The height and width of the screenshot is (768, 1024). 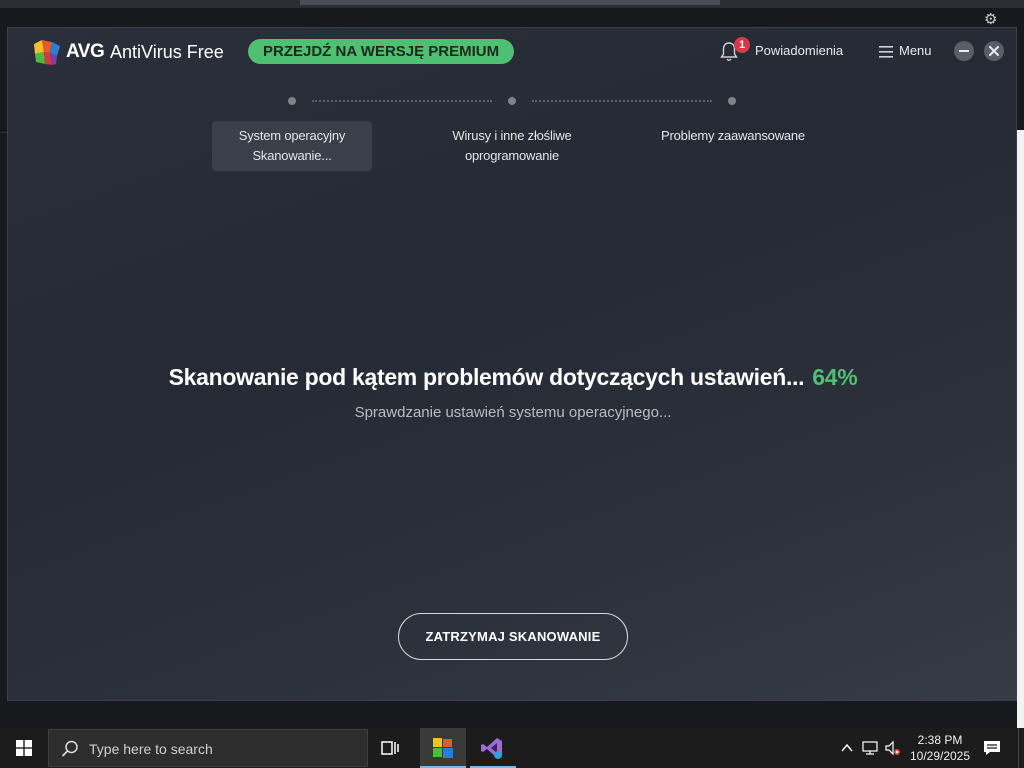 I want to click on windows-start-icon, so click(x=24, y=748).